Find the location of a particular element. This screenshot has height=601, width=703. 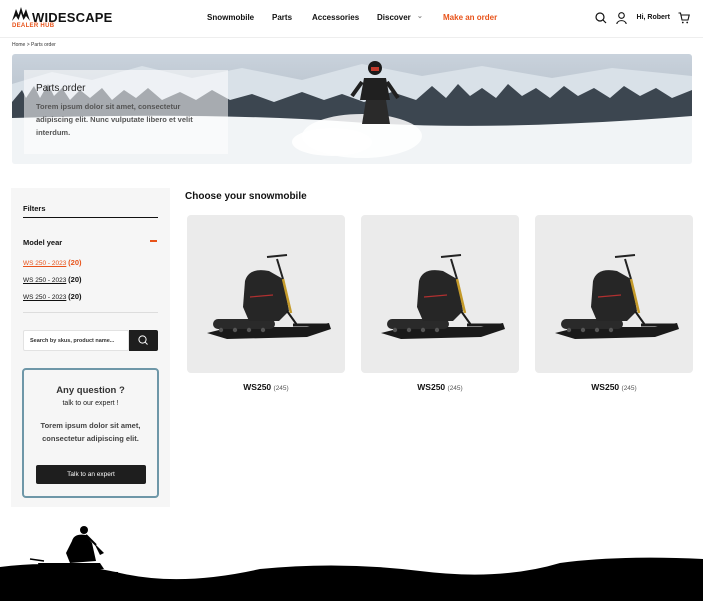

chevron-down-icon: ⌄ is located at coordinates (420, 16).